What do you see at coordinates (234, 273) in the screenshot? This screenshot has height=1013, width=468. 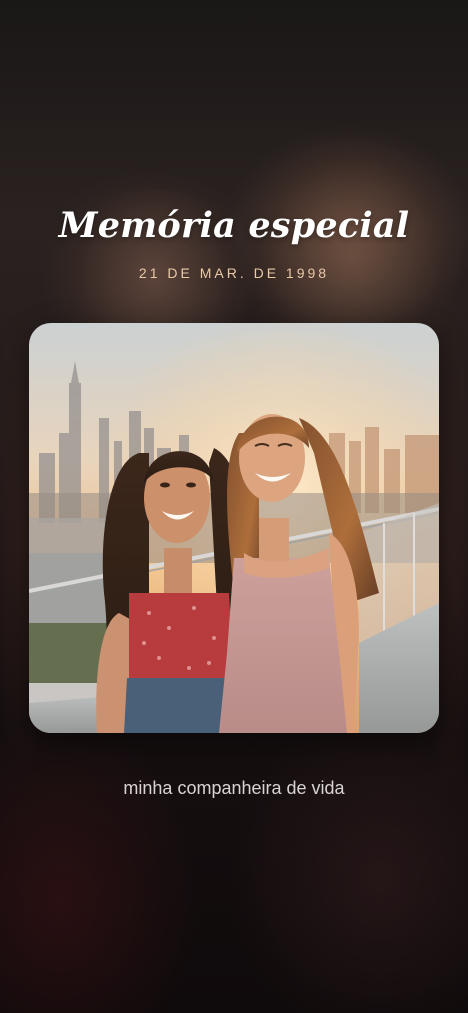 I see `memory-date: 21 DE MAR. DE 1998` at bounding box center [234, 273].